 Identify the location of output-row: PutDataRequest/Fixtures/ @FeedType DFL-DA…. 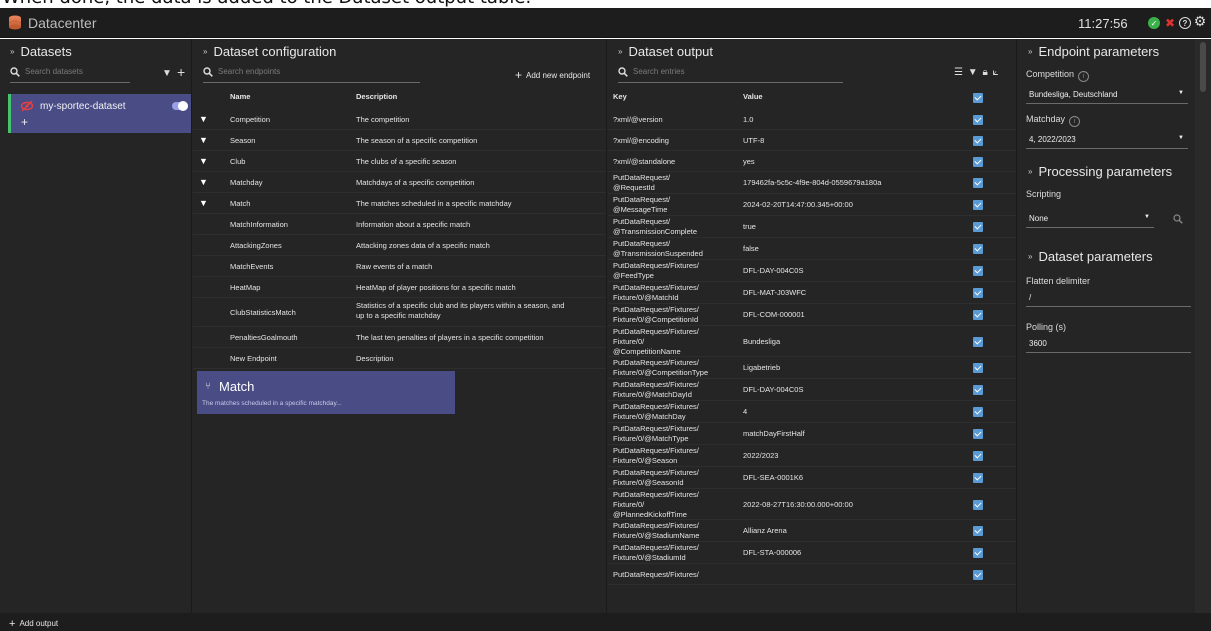
(812, 271).